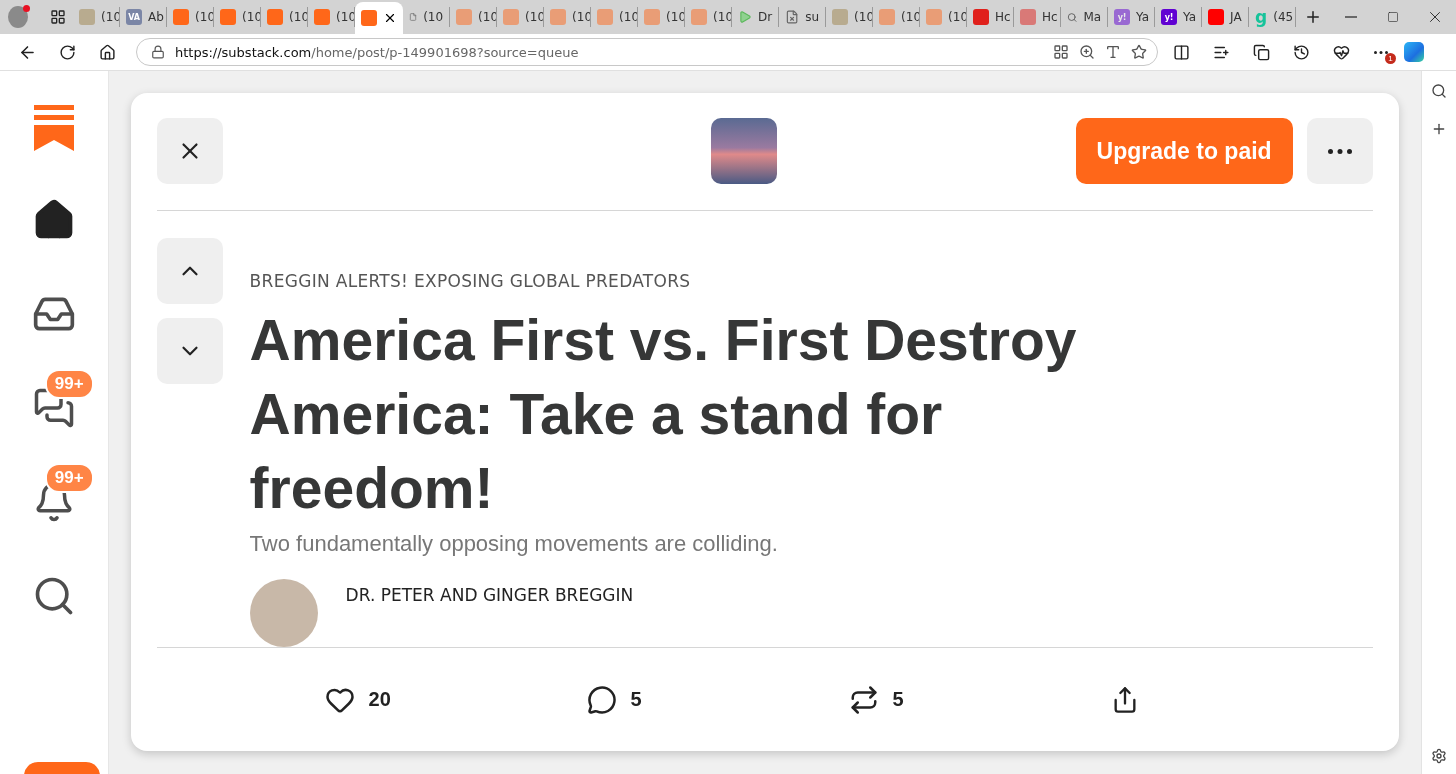 The height and width of the screenshot is (774, 1456). Describe the element at coordinates (717, 699) in the screenshot. I see `comment-button: 5` at that location.